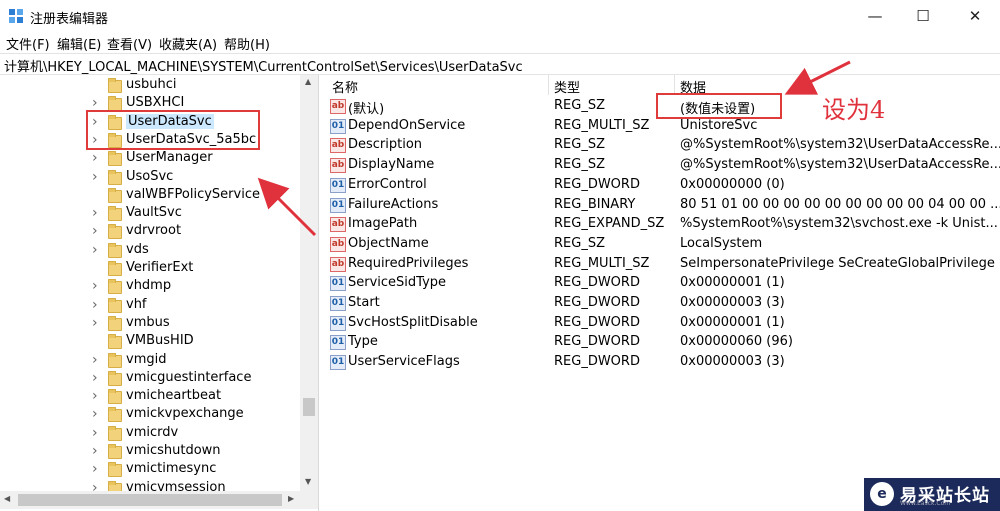 The height and width of the screenshot is (511, 1000). Describe the element at coordinates (925, 503) in the screenshot. I see `watermark-subtext: Www.Easck.Com` at that location.